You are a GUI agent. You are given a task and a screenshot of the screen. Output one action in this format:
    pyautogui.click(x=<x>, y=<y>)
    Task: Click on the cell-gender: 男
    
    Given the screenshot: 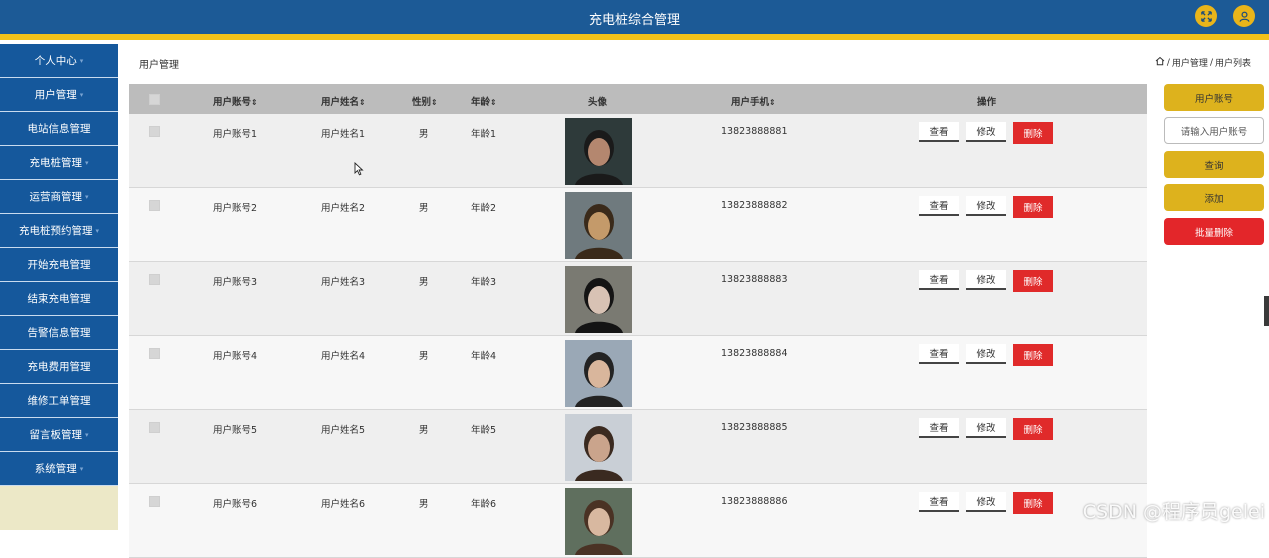 What is the action you would take?
    pyautogui.click(x=424, y=281)
    